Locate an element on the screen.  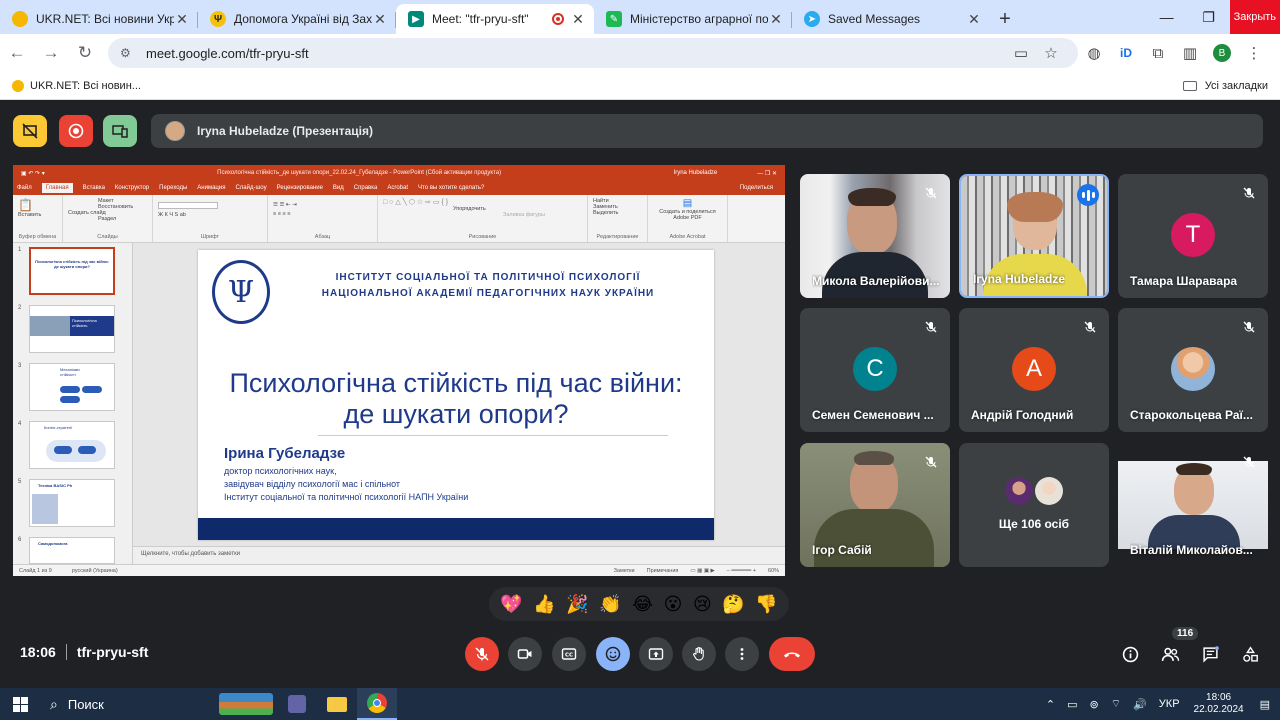
meeting-info-button is located at coordinates (1130, 654).